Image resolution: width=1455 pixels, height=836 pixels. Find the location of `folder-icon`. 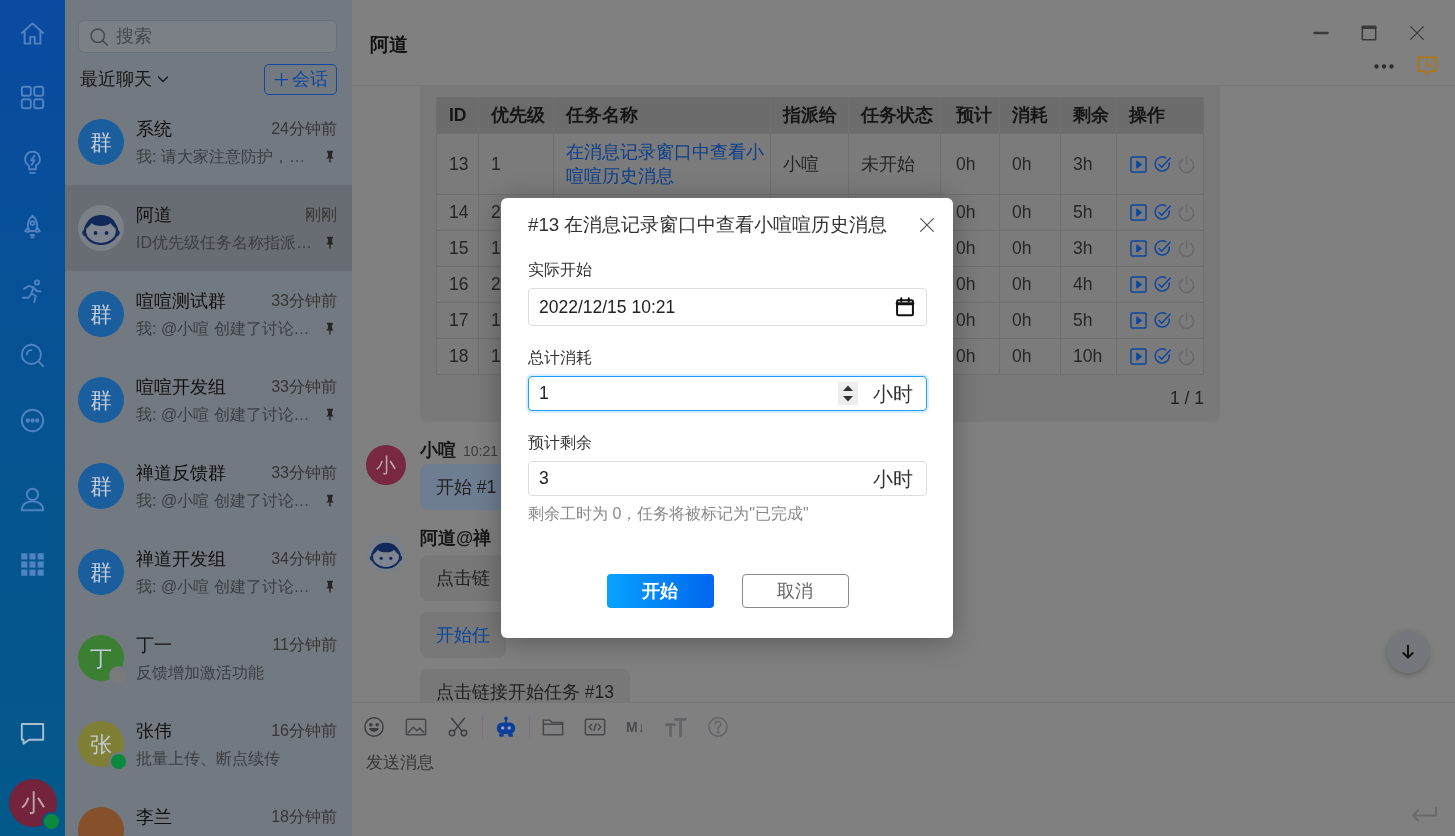

folder-icon is located at coordinates (553, 726).